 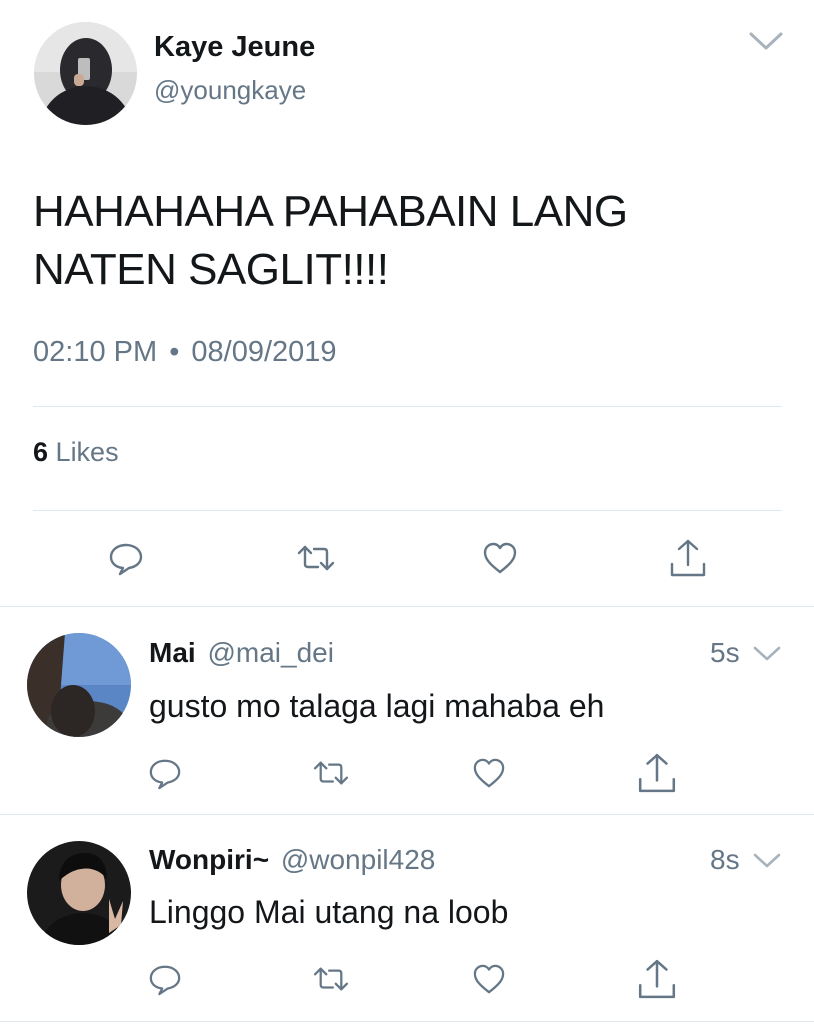 I want to click on author-avatar, so click(x=85, y=73).